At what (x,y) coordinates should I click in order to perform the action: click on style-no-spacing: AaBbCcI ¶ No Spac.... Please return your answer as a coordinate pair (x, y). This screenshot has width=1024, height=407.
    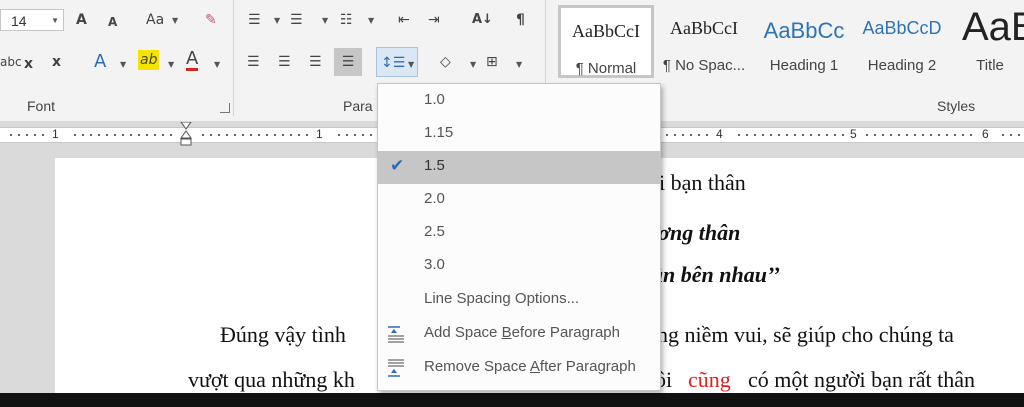
    Looking at the image, I should click on (704, 41).